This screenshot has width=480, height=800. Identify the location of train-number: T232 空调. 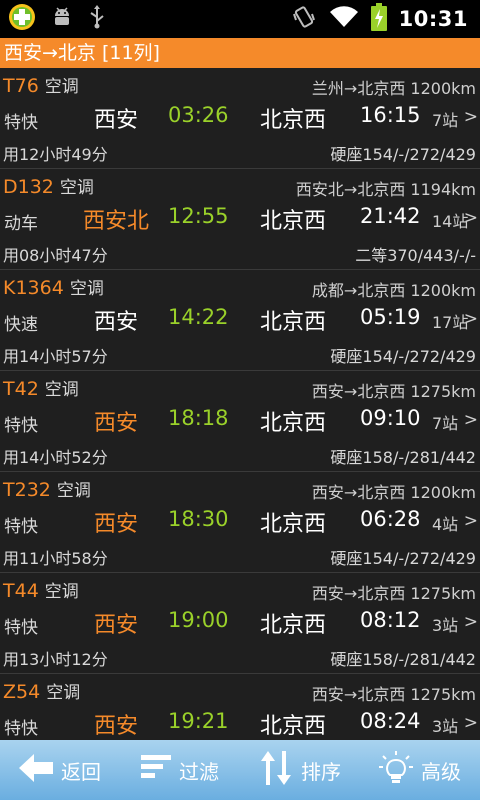
(47, 488).